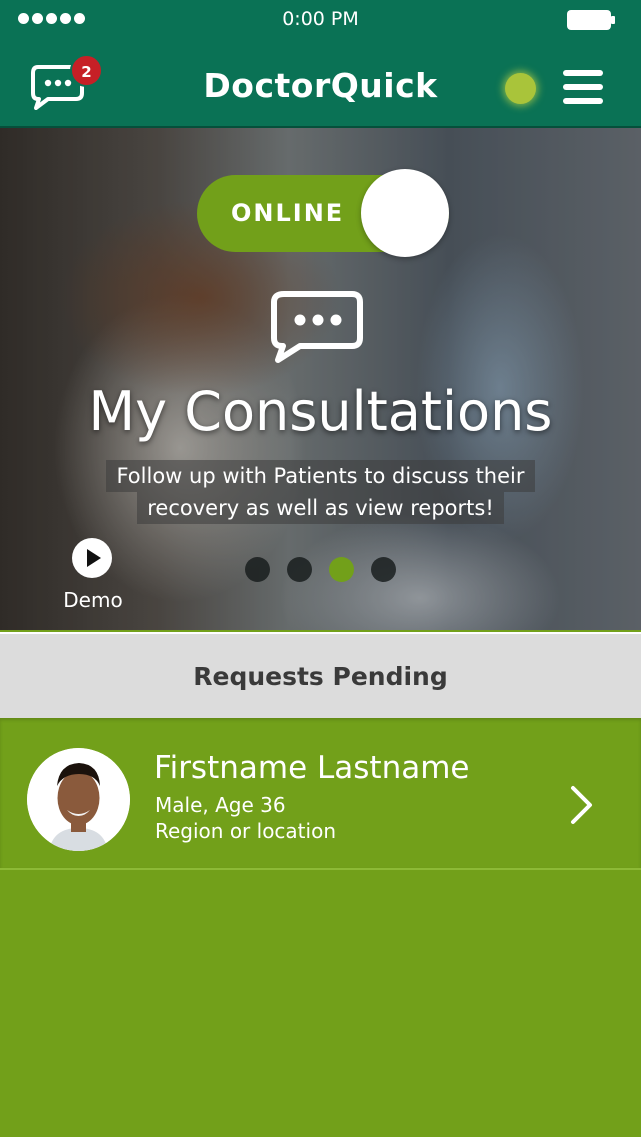  I want to click on patient-gender-age: Male, Age 36, so click(220, 805).